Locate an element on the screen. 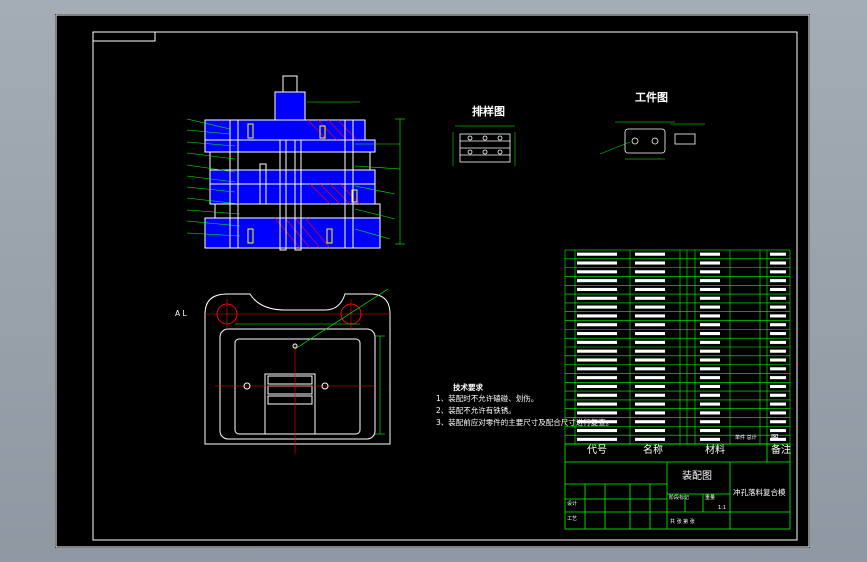 This screenshot has height=562, width=867. workpiece-drawing is located at coordinates (652, 140).